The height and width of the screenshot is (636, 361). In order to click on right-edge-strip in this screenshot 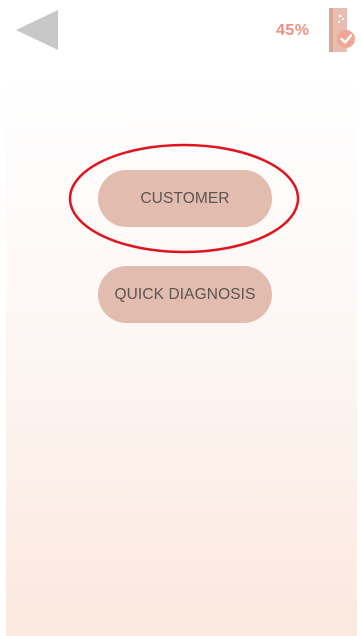, I will do `click(359, 318)`.